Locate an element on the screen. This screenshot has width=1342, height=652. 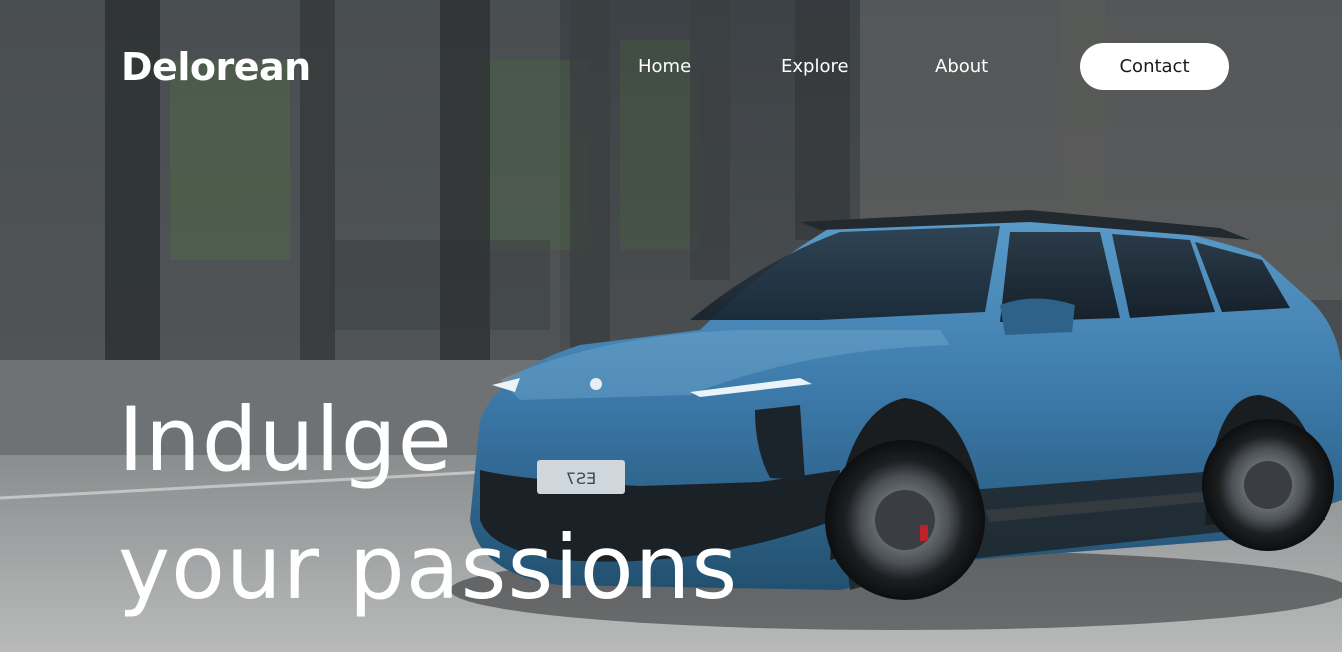
headline-line-1: Indulge is located at coordinates (285, 439).